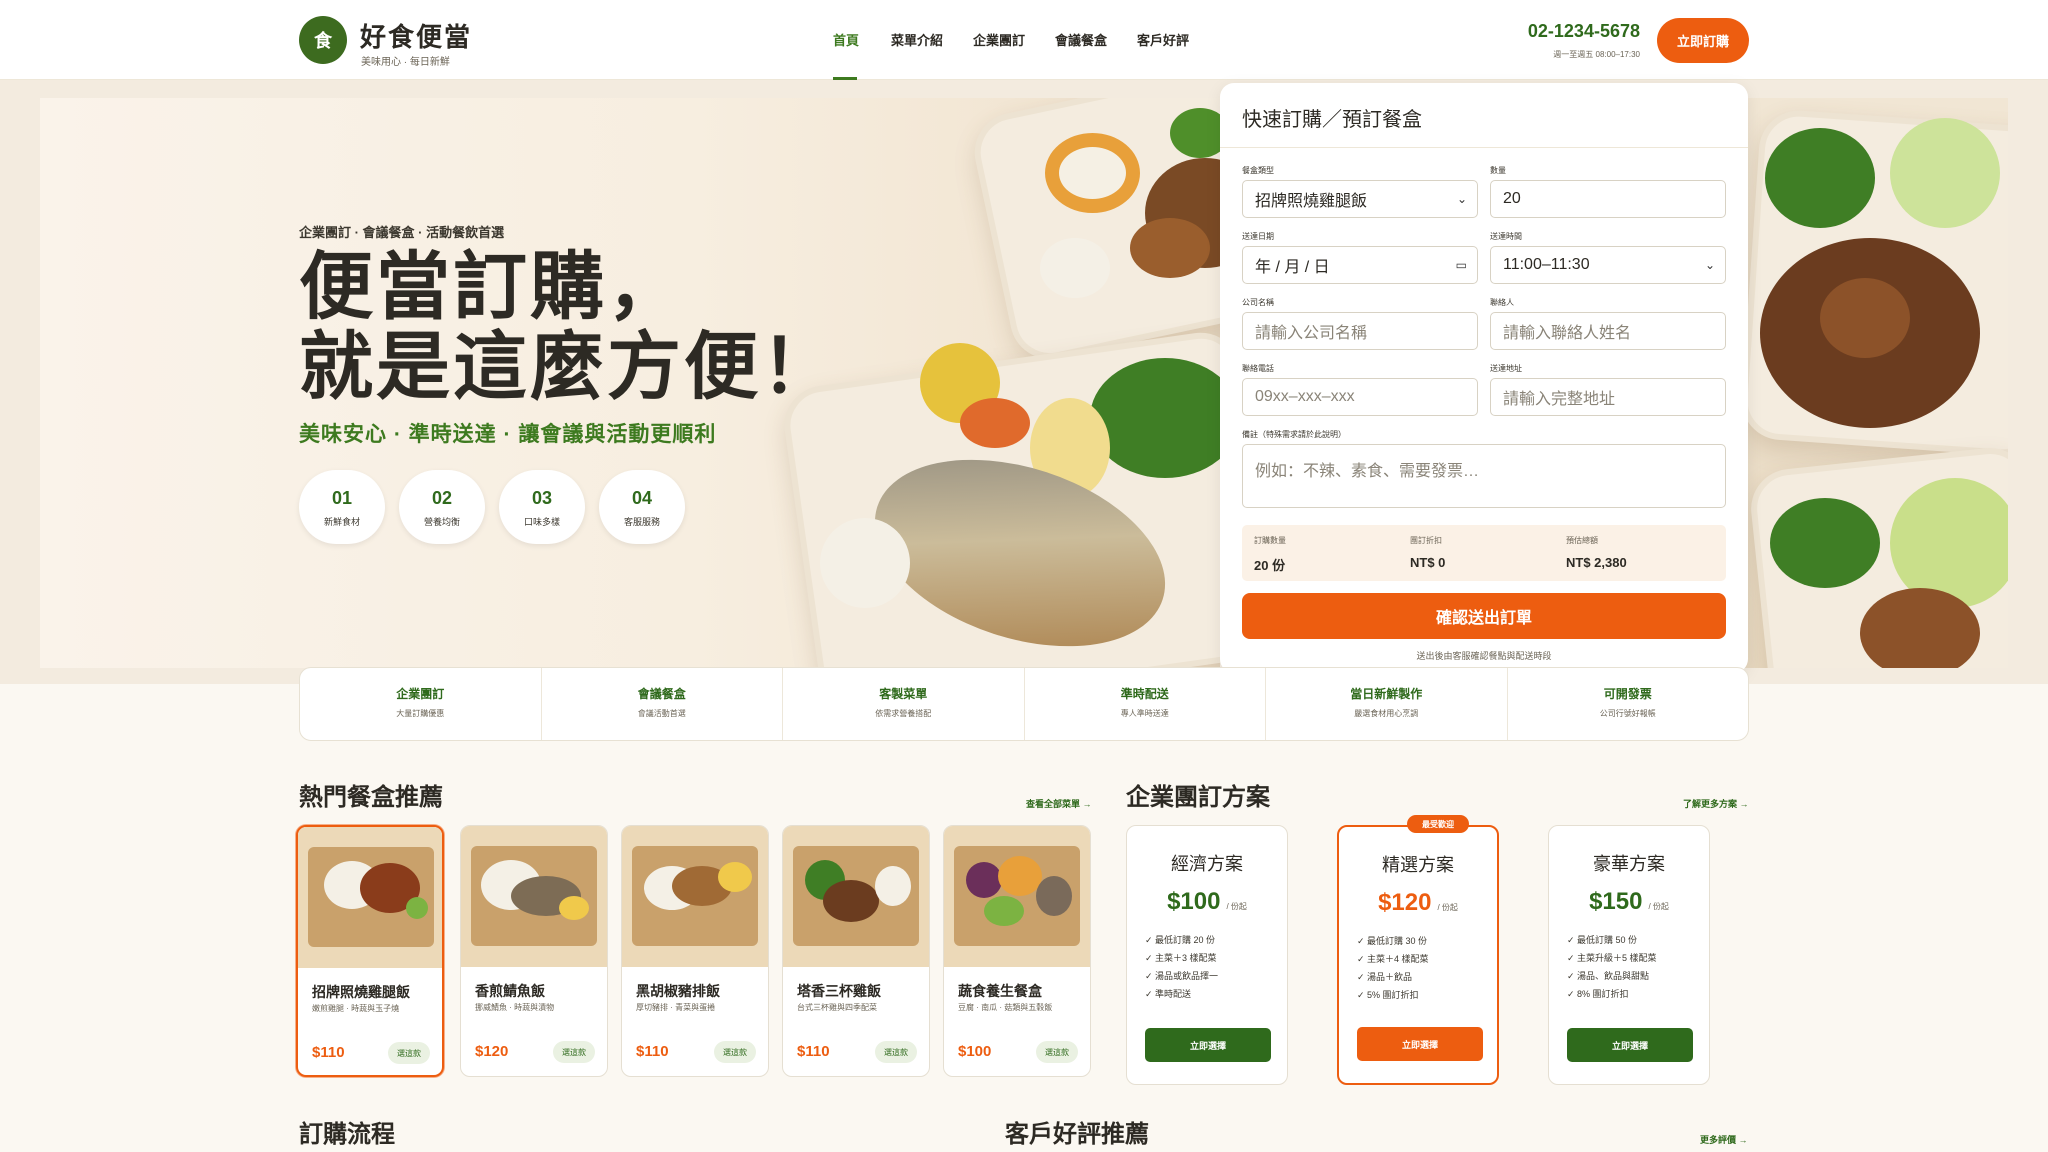 This screenshot has width=2048, height=1152. What do you see at coordinates (416, 35) in the screenshot?
I see `brand-name: 好食便當` at bounding box center [416, 35].